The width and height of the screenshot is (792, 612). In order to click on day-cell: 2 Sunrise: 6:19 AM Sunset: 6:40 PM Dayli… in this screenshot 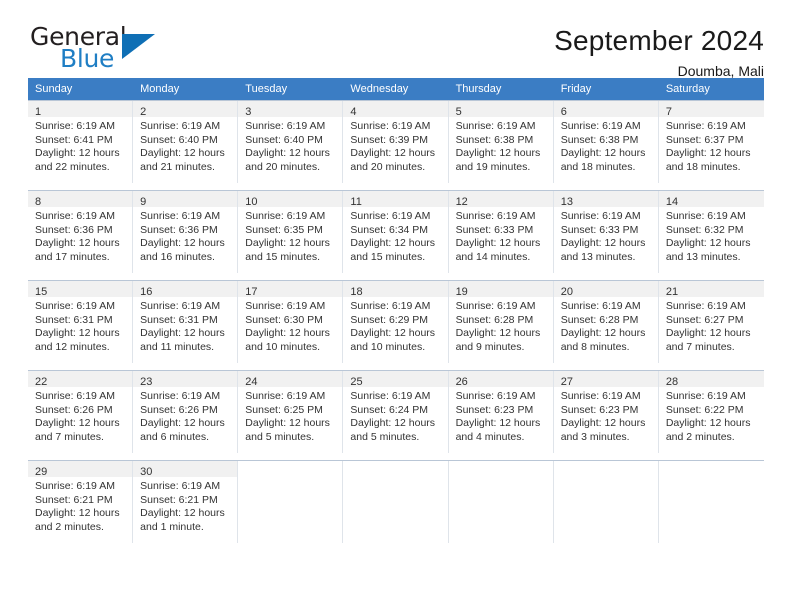, I will do `click(186, 142)`.